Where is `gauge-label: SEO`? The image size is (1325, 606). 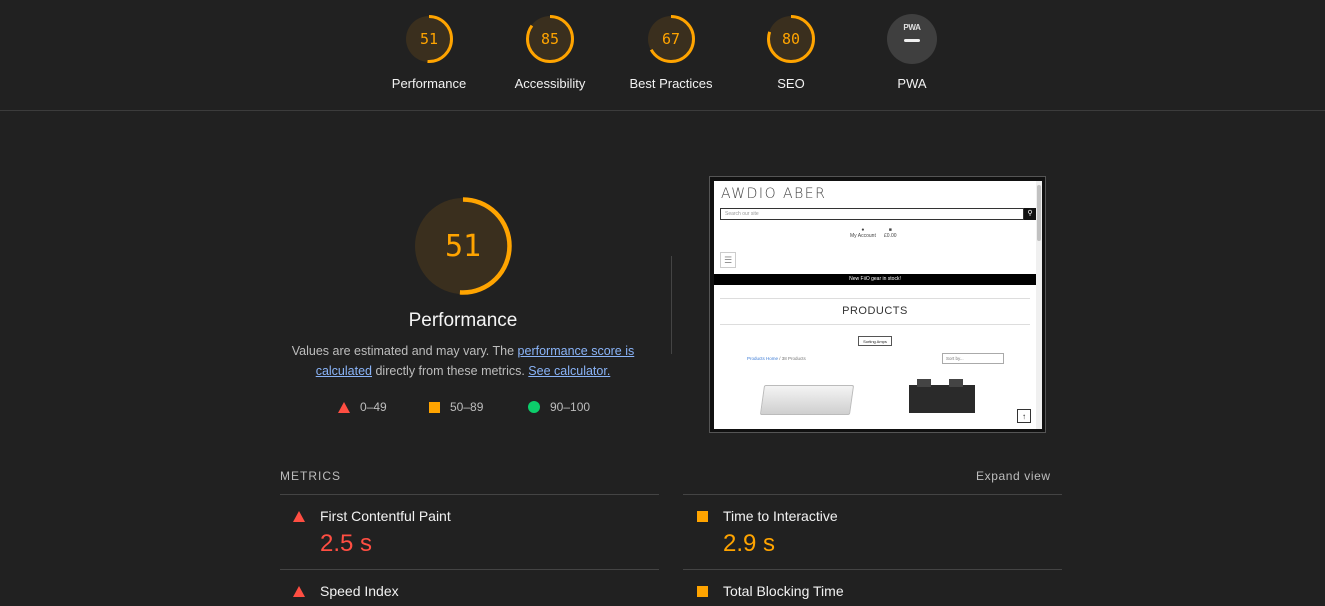
gauge-label: SEO is located at coordinates (791, 83).